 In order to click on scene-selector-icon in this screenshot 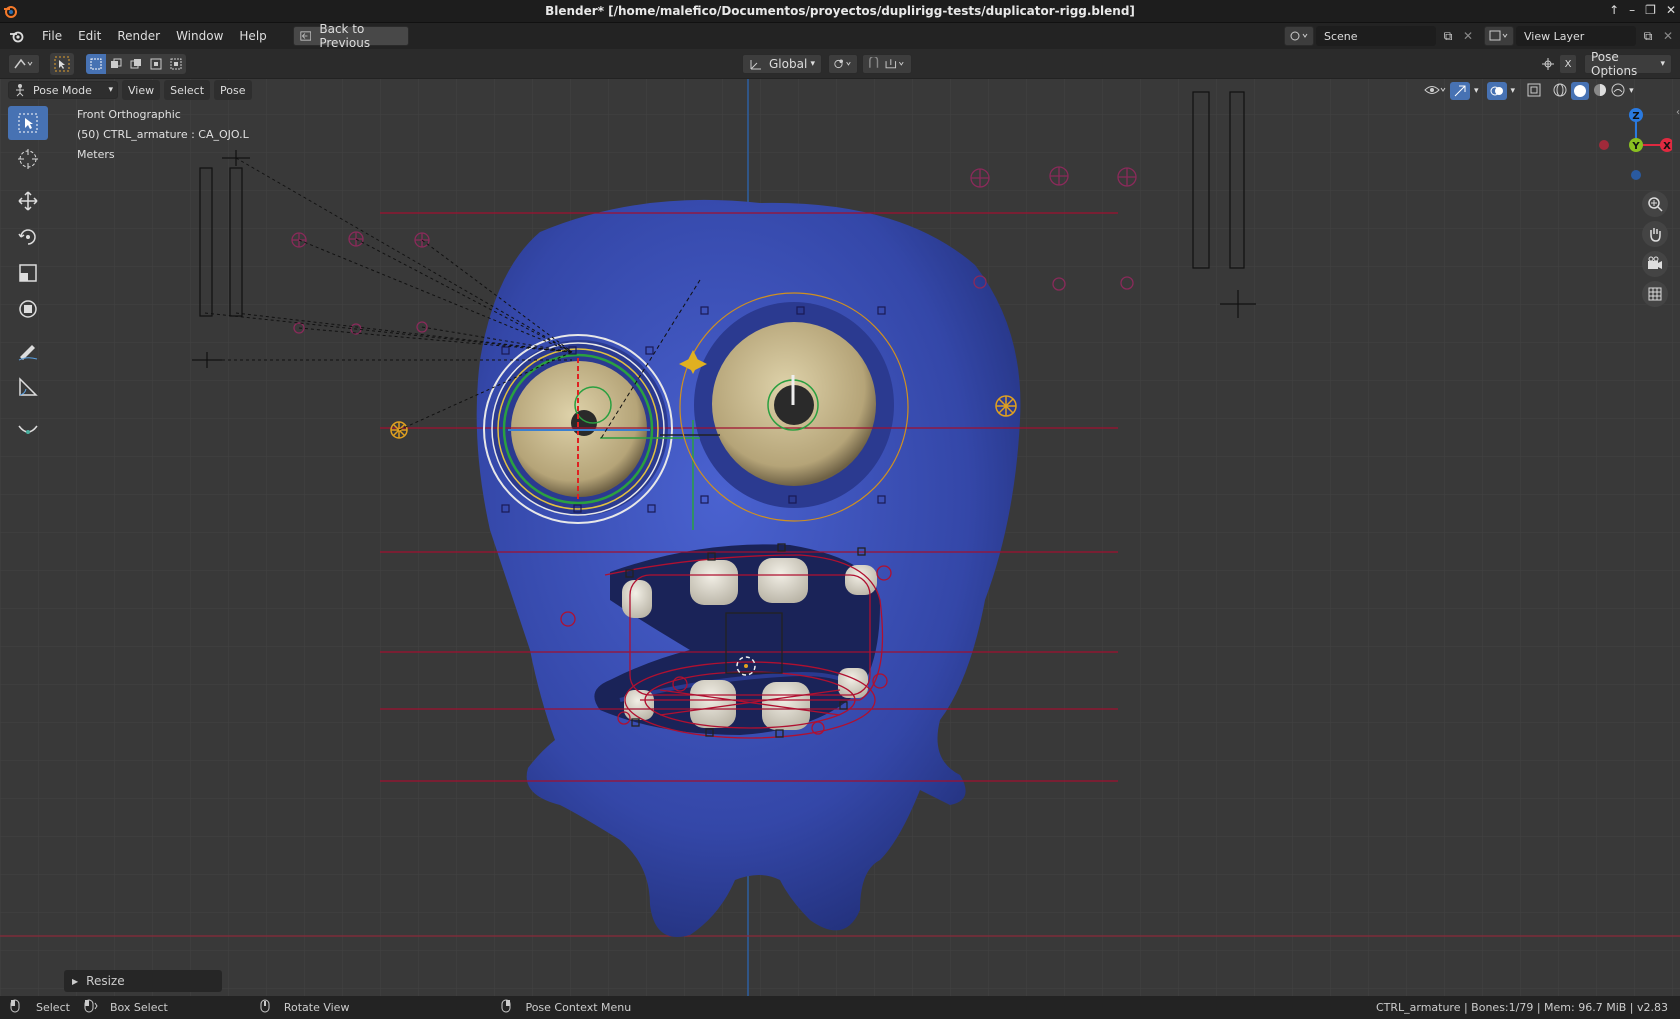, I will do `click(1299, 36)`.